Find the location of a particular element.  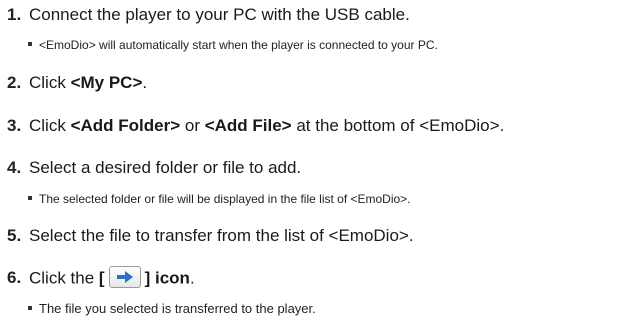

step-text: Select a desired folder or file to add. is located at coordinates (165, 167).